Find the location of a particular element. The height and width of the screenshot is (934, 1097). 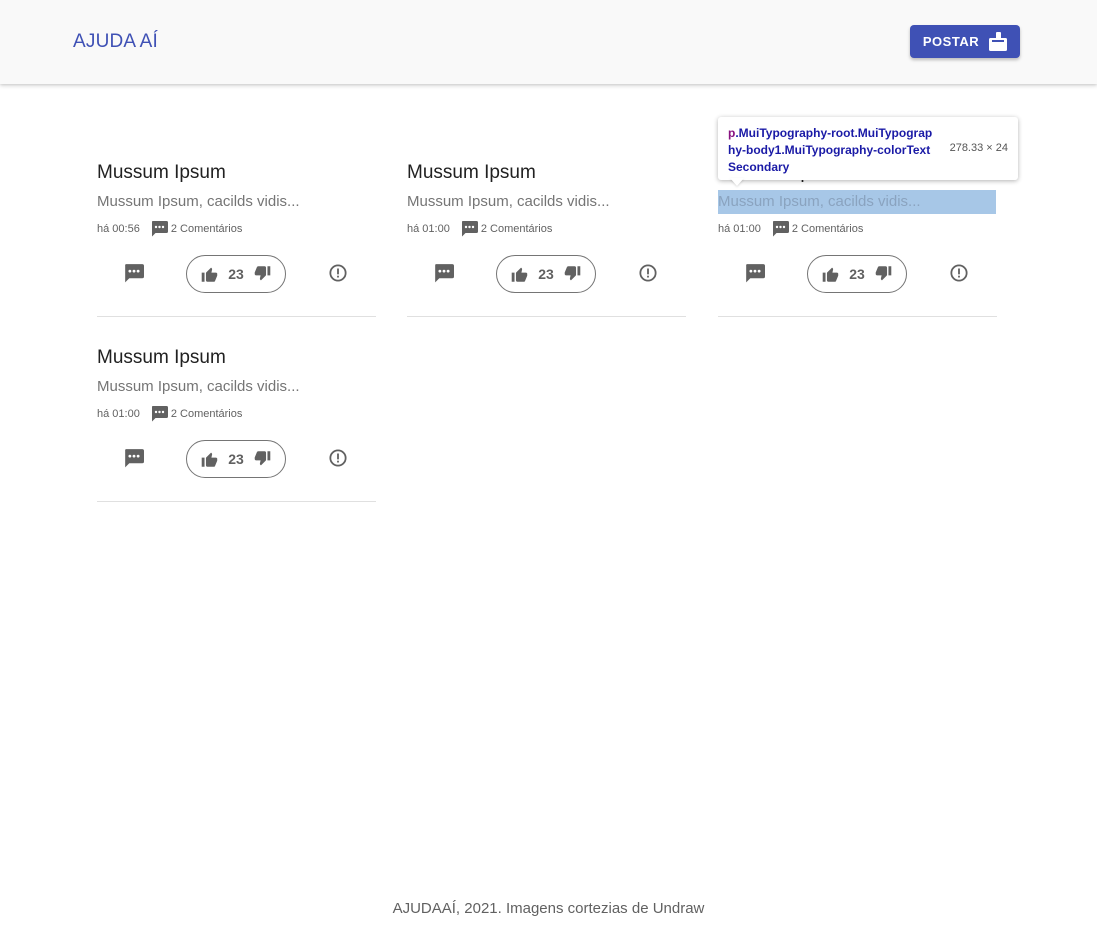

tooltip-arrow is located at coordinates (737, 182).